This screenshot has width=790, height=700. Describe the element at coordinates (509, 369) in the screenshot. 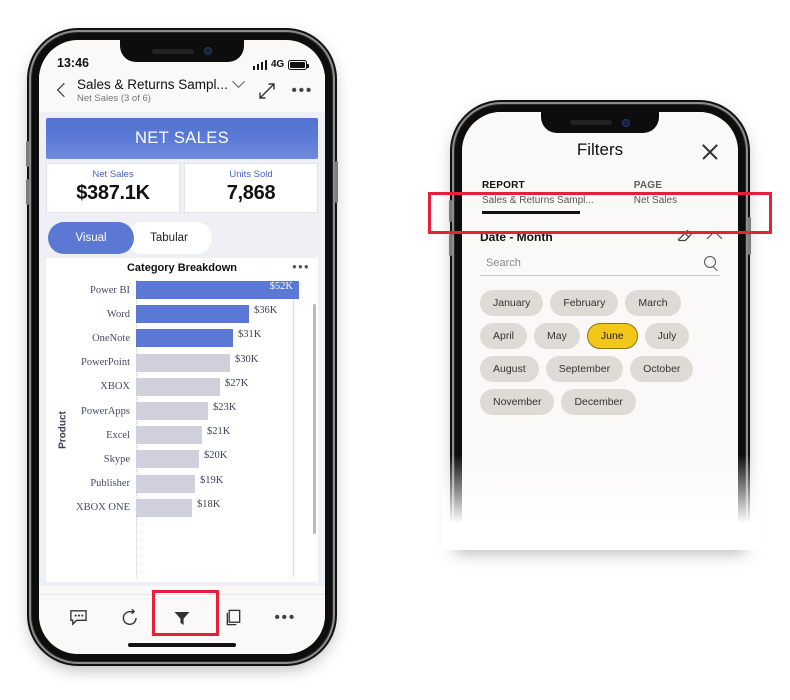

I see `month-chip-august: August` at that location.